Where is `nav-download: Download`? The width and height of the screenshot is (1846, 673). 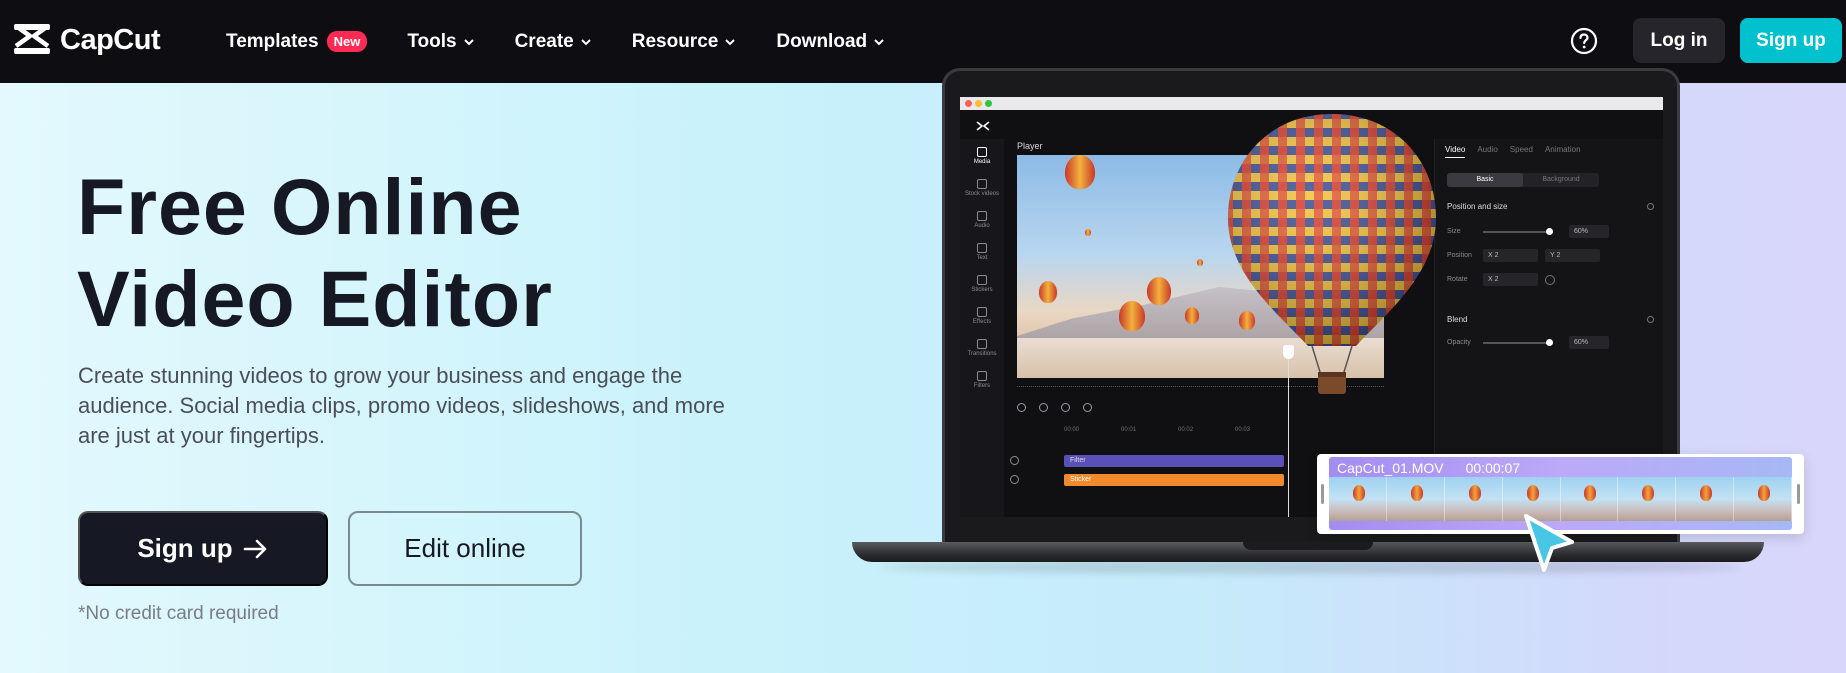
nav-download: Download is located at coordinates (830, 42).